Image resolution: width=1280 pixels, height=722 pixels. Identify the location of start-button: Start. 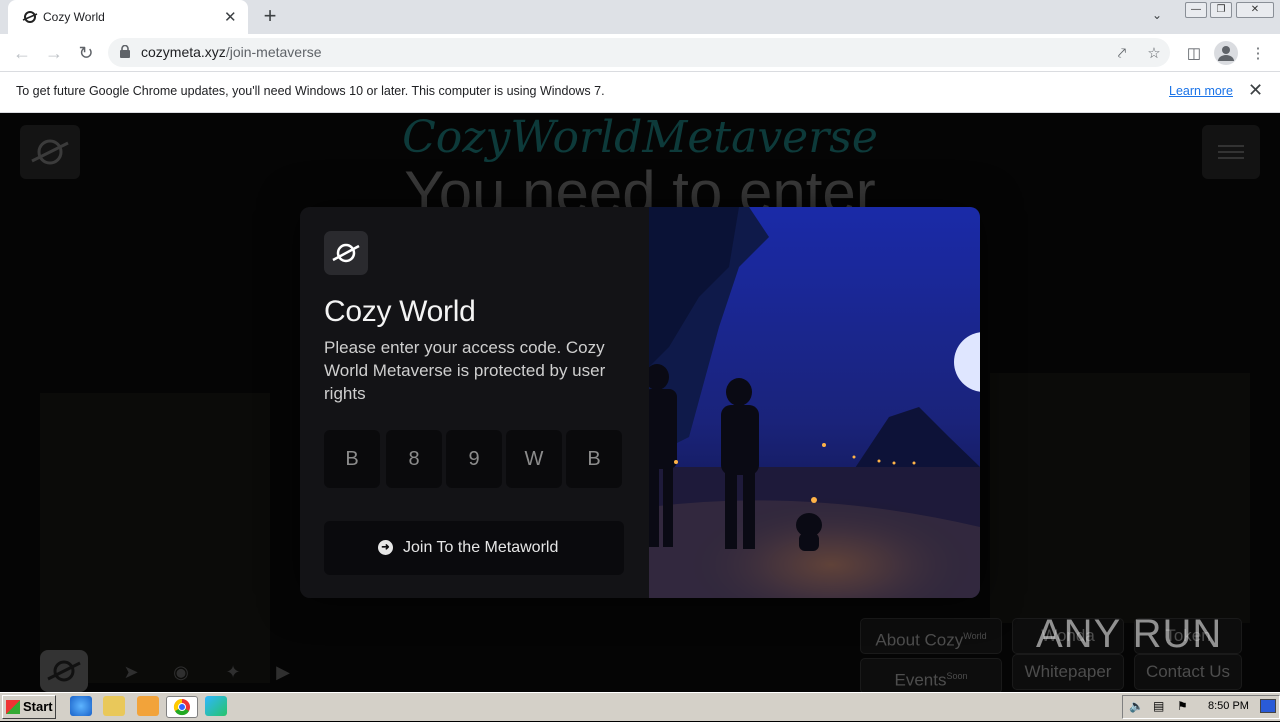
(29, 707).